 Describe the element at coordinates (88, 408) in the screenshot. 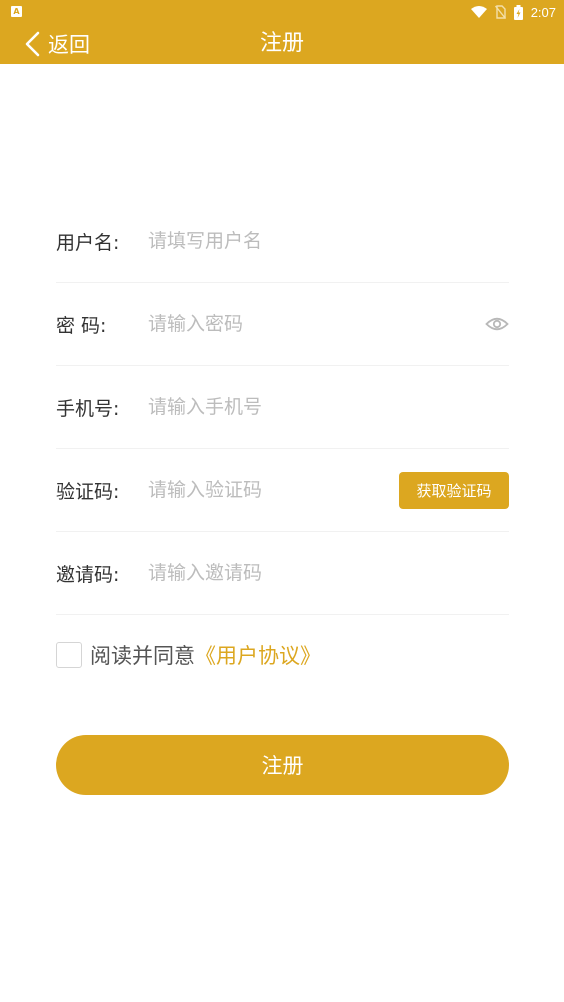

I see `phone-label: 手机号:` at that location.